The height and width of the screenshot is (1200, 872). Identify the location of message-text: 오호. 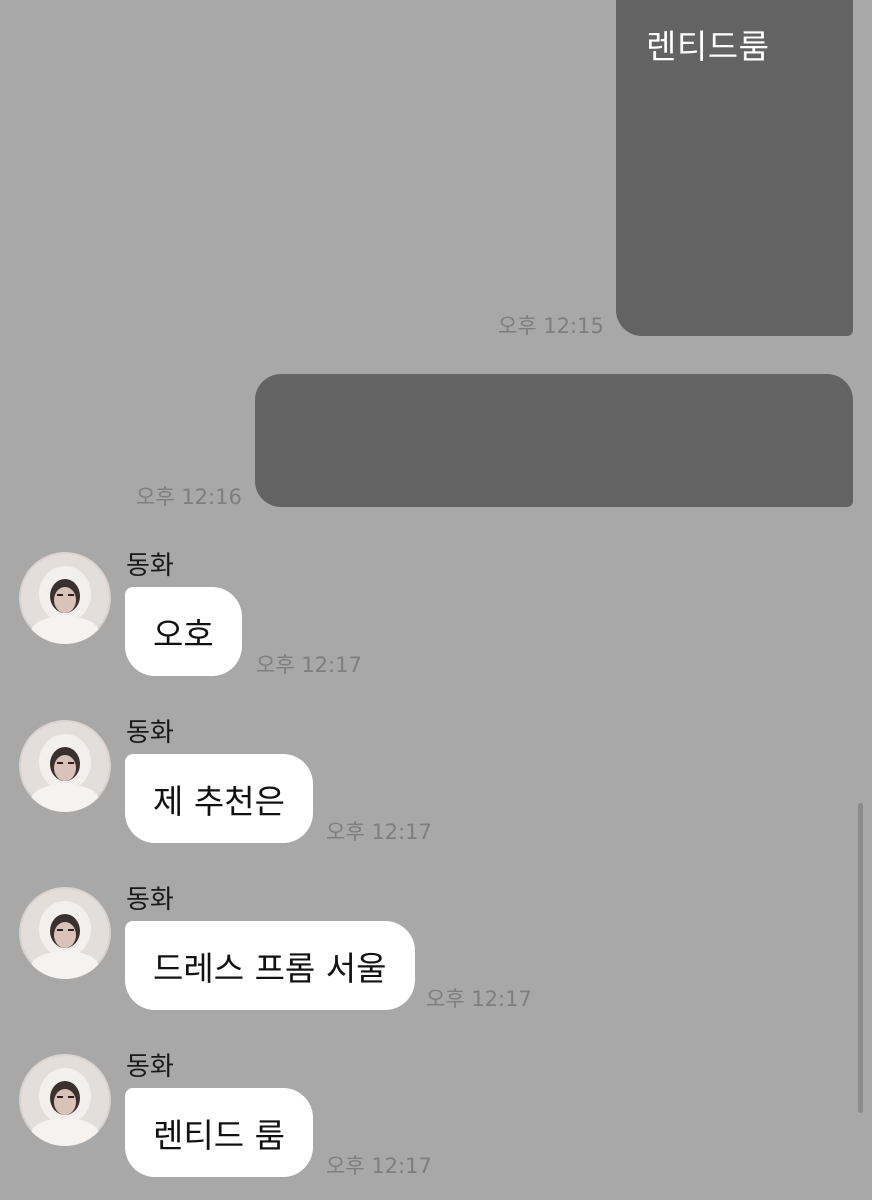
(183, 634).